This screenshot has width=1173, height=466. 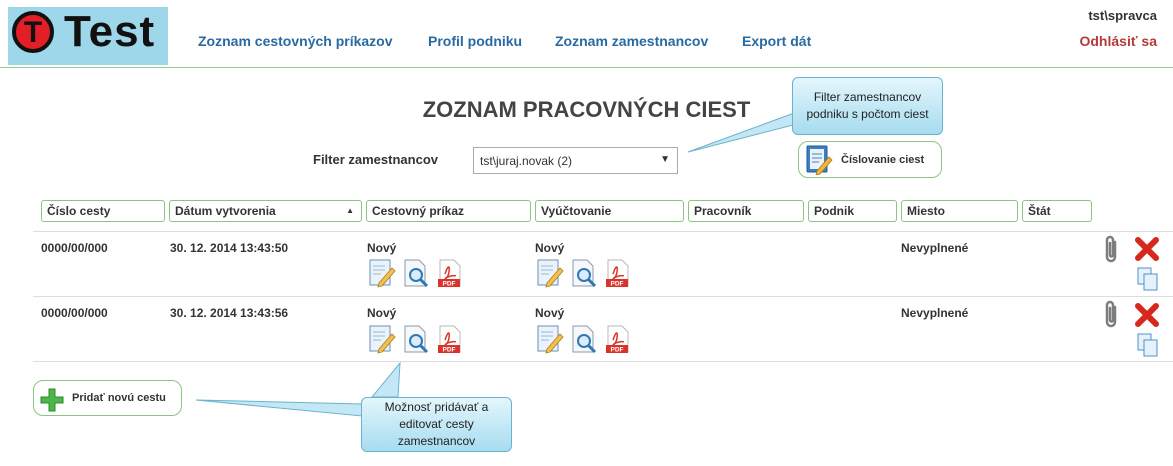 What do you see at coordinates (229, 248) in the screenshot?
I see `cell-created: 30. 12. 2014 13:43:50` at bounding box center [229, 248].